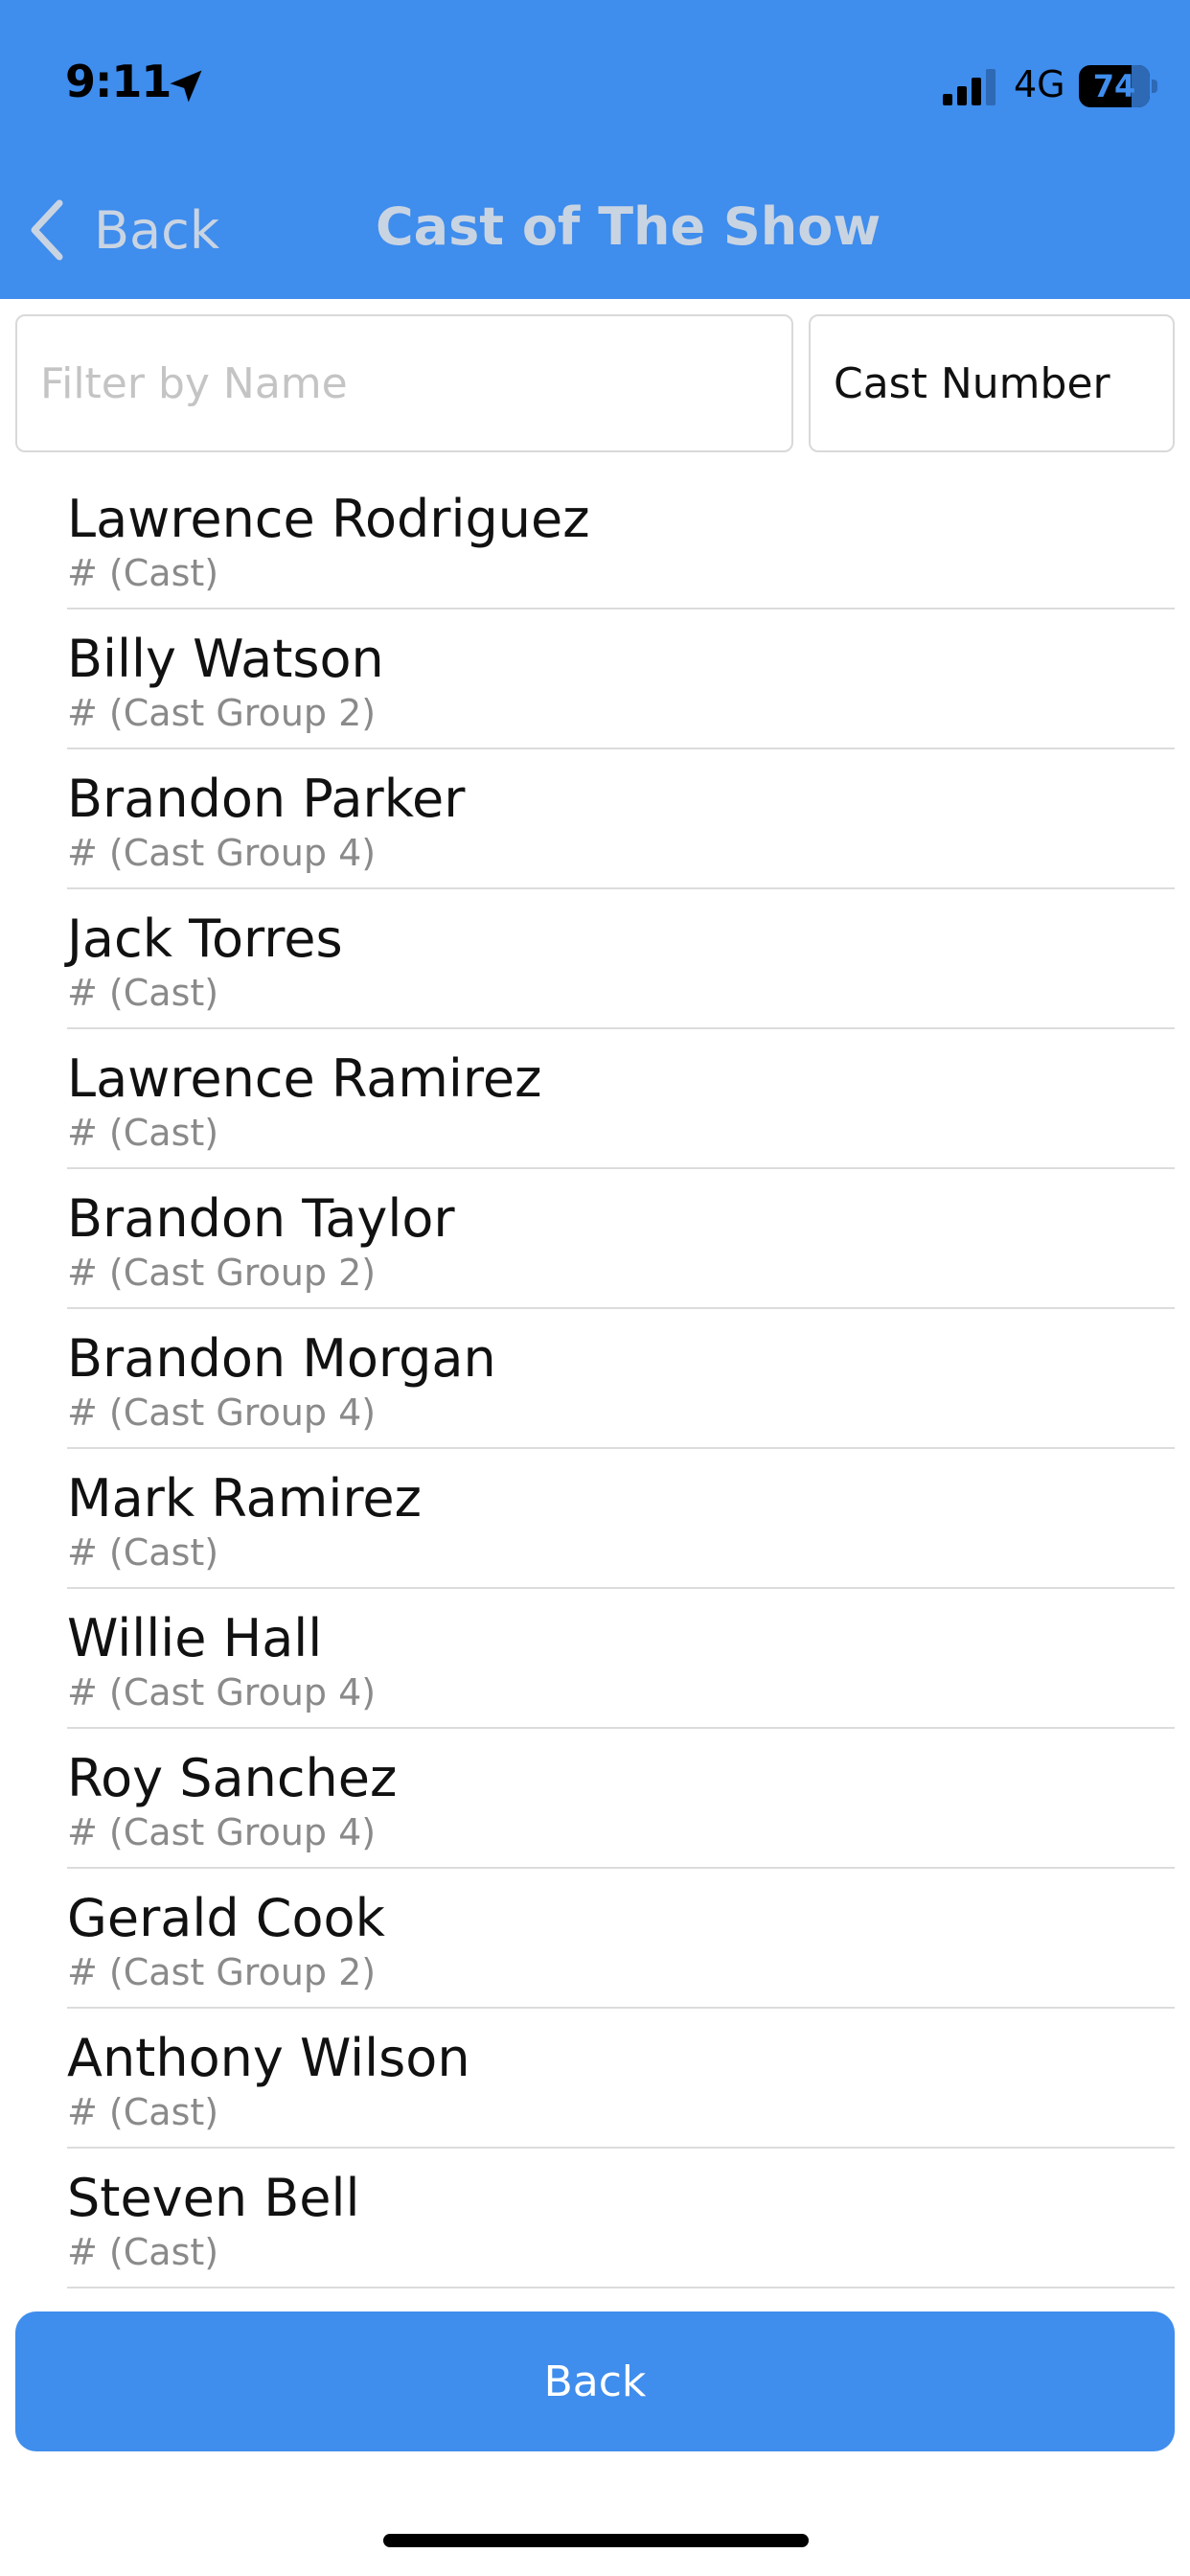  Describe the element at coordinates (157, 230) in the screenshot. I see `nav-back-label: Back` at that location.